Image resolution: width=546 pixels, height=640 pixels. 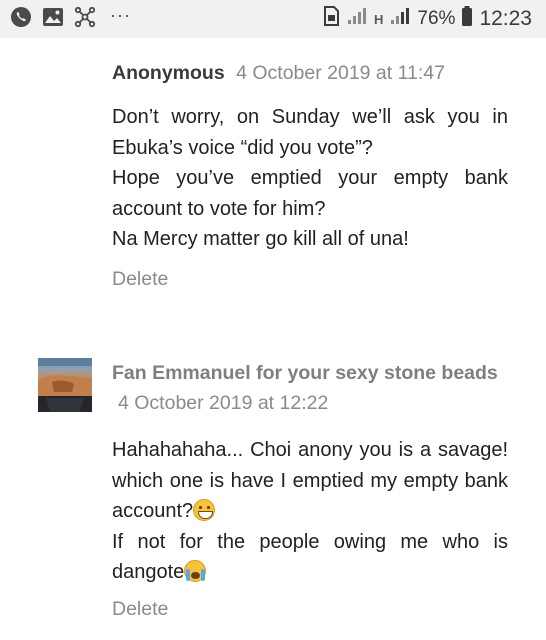 What do you see at coordinates (120, 14) in the screenshot?
I see `more-notifications-icon: ···` at bounding box center [120, 14].